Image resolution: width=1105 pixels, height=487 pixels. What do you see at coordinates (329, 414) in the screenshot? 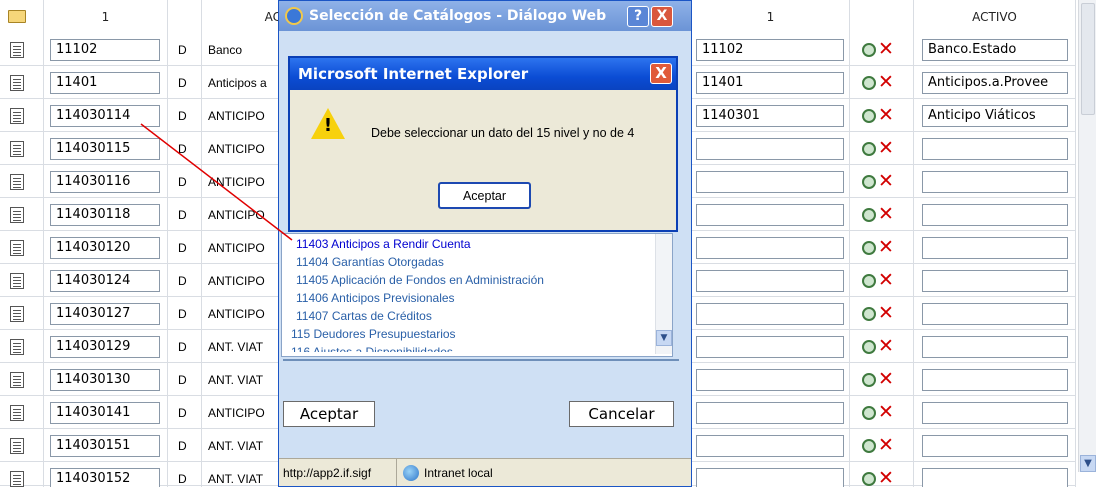
I see `dialog-accept-button: Aceptar` at bounding box center [329, 414].